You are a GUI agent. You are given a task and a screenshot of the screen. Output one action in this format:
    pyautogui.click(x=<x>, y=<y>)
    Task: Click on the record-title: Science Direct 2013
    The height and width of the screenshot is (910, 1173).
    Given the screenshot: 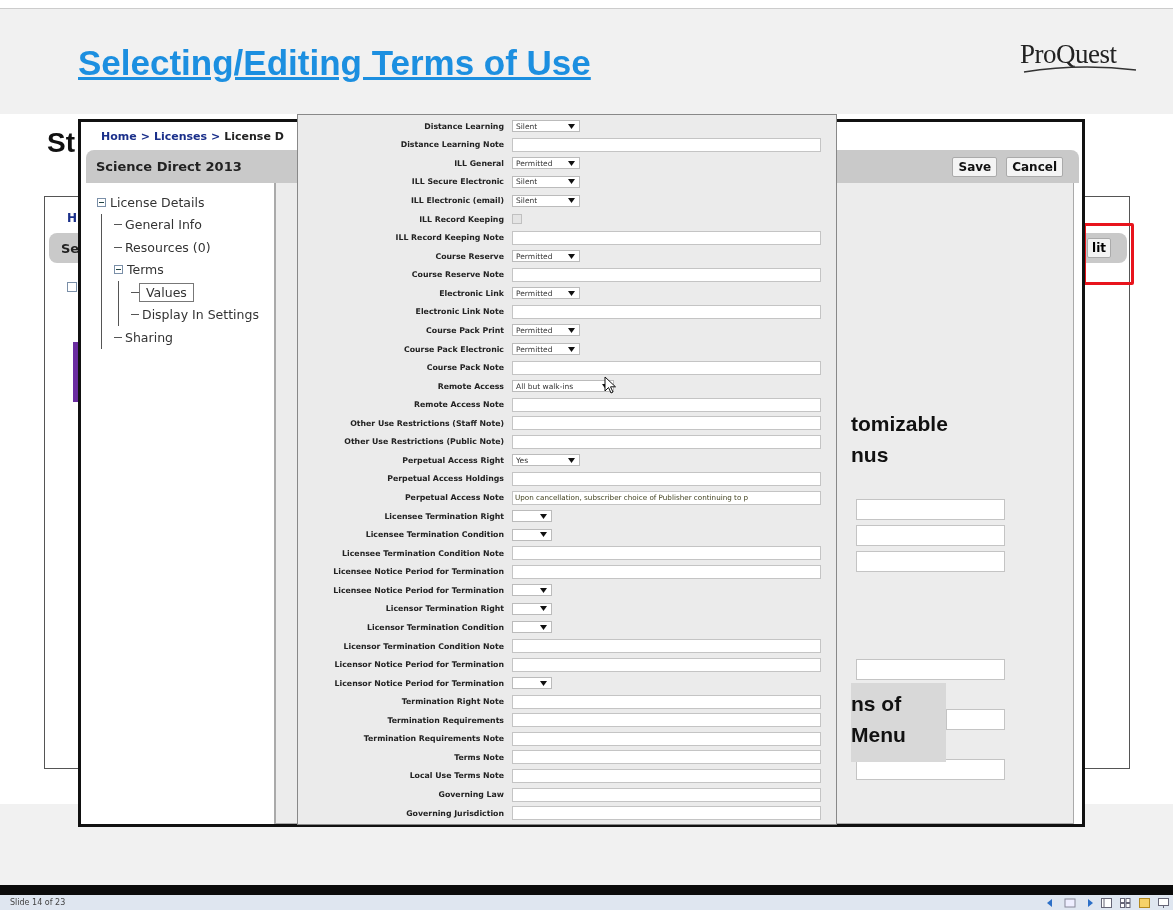 What is the action you would take?
    pyautogui.click(x=169, y=166)
    